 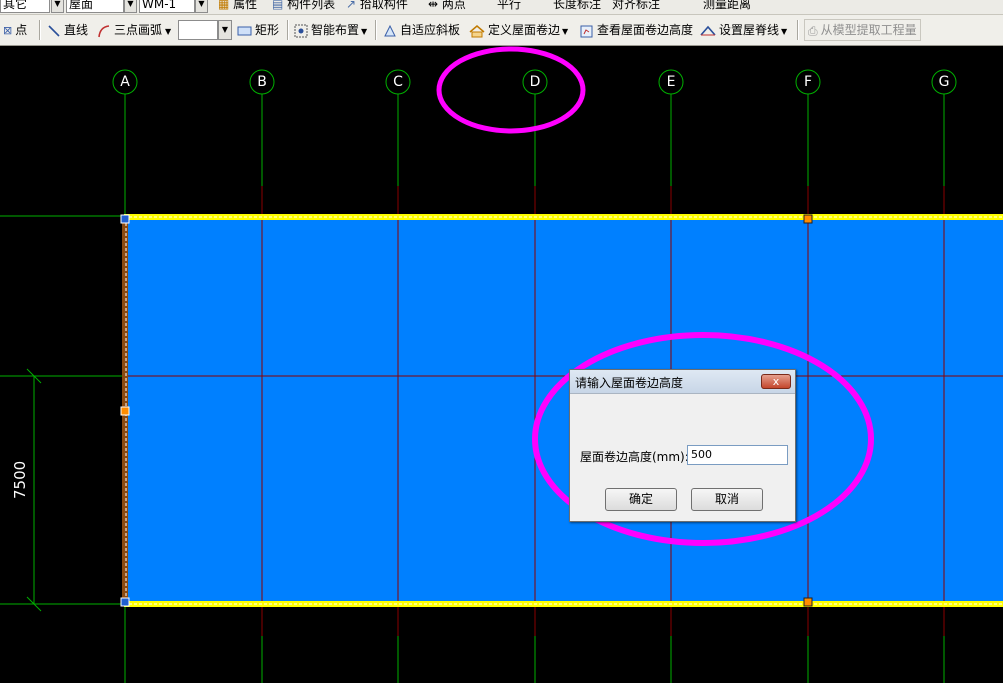 I want to click on view-roof-edge-height-button: 查看屋面卷边高度, so click(x=636, y=30).